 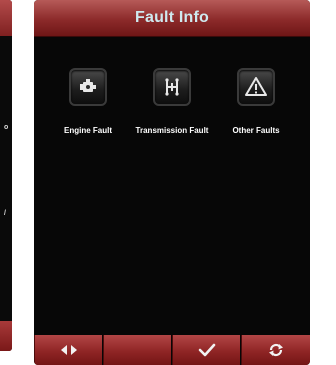 I want to click on adjacent-screen-text-fragment: /, so click(x=5, y=213).